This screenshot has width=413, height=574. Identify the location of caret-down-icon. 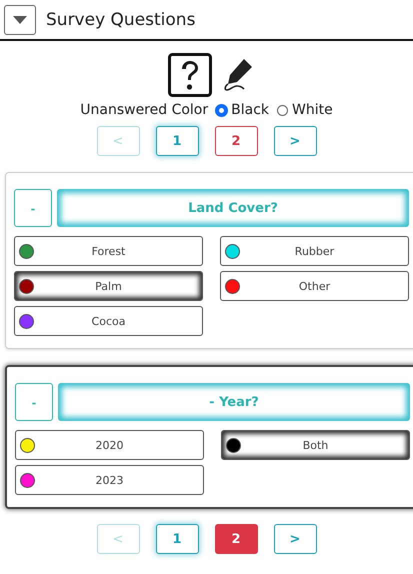
(20, 20).